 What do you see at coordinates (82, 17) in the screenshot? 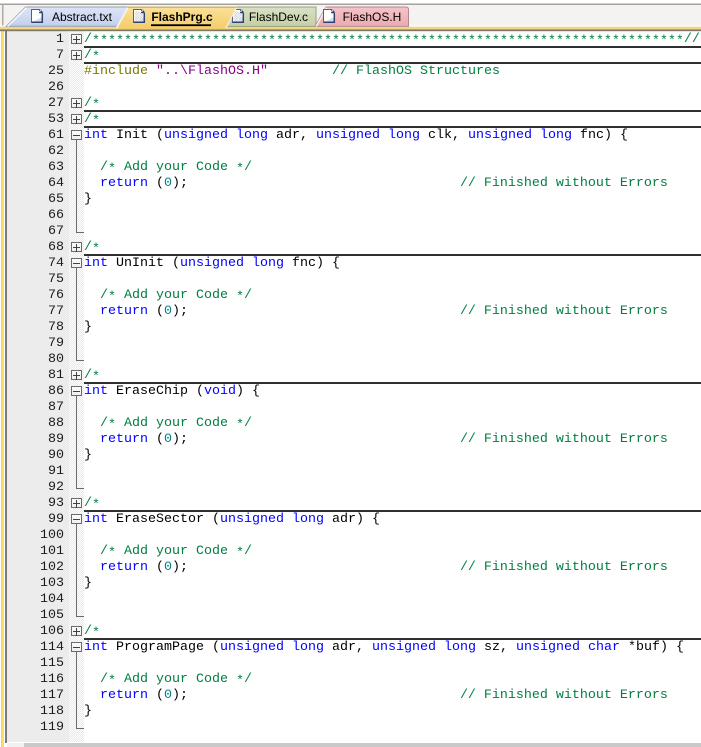
I see `svg-text: Abstract.txt` at bounding box center [82, 17].